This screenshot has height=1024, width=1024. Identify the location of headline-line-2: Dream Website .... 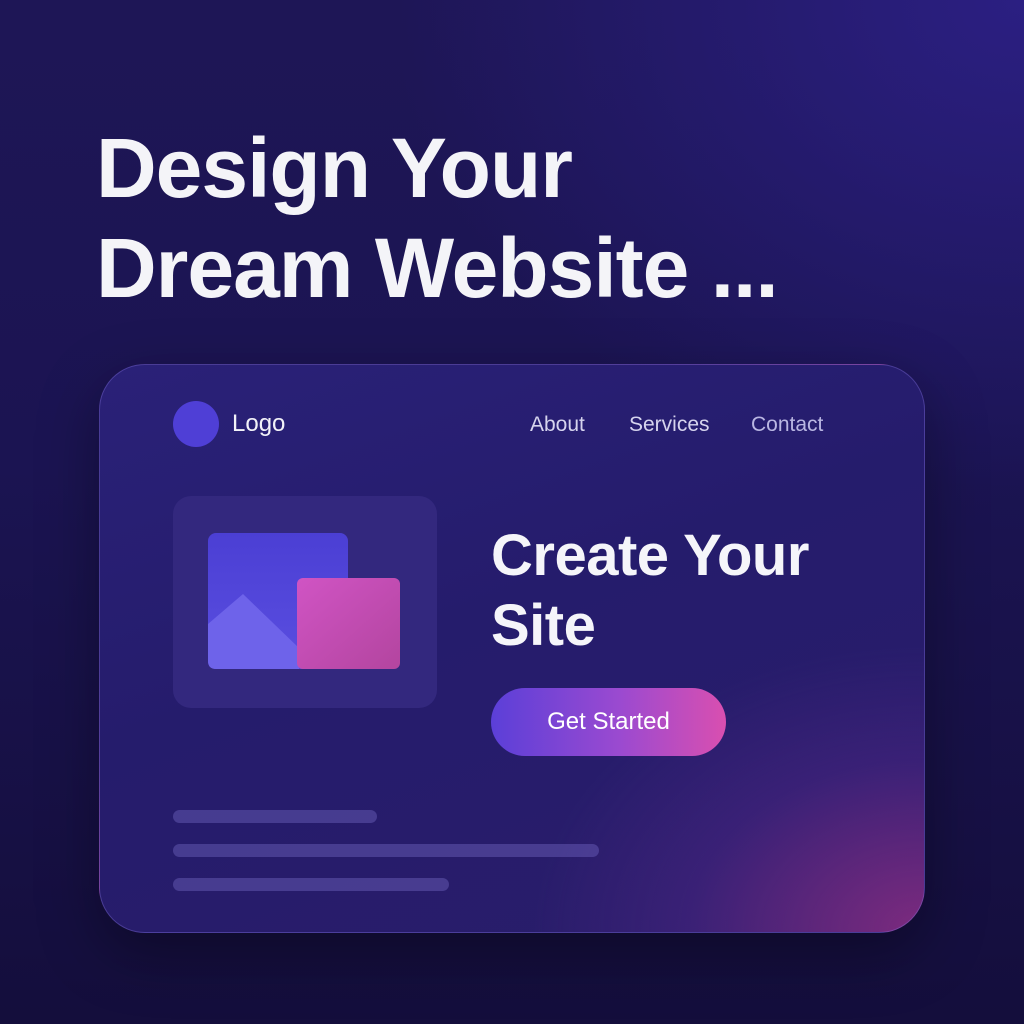
(437, 268).